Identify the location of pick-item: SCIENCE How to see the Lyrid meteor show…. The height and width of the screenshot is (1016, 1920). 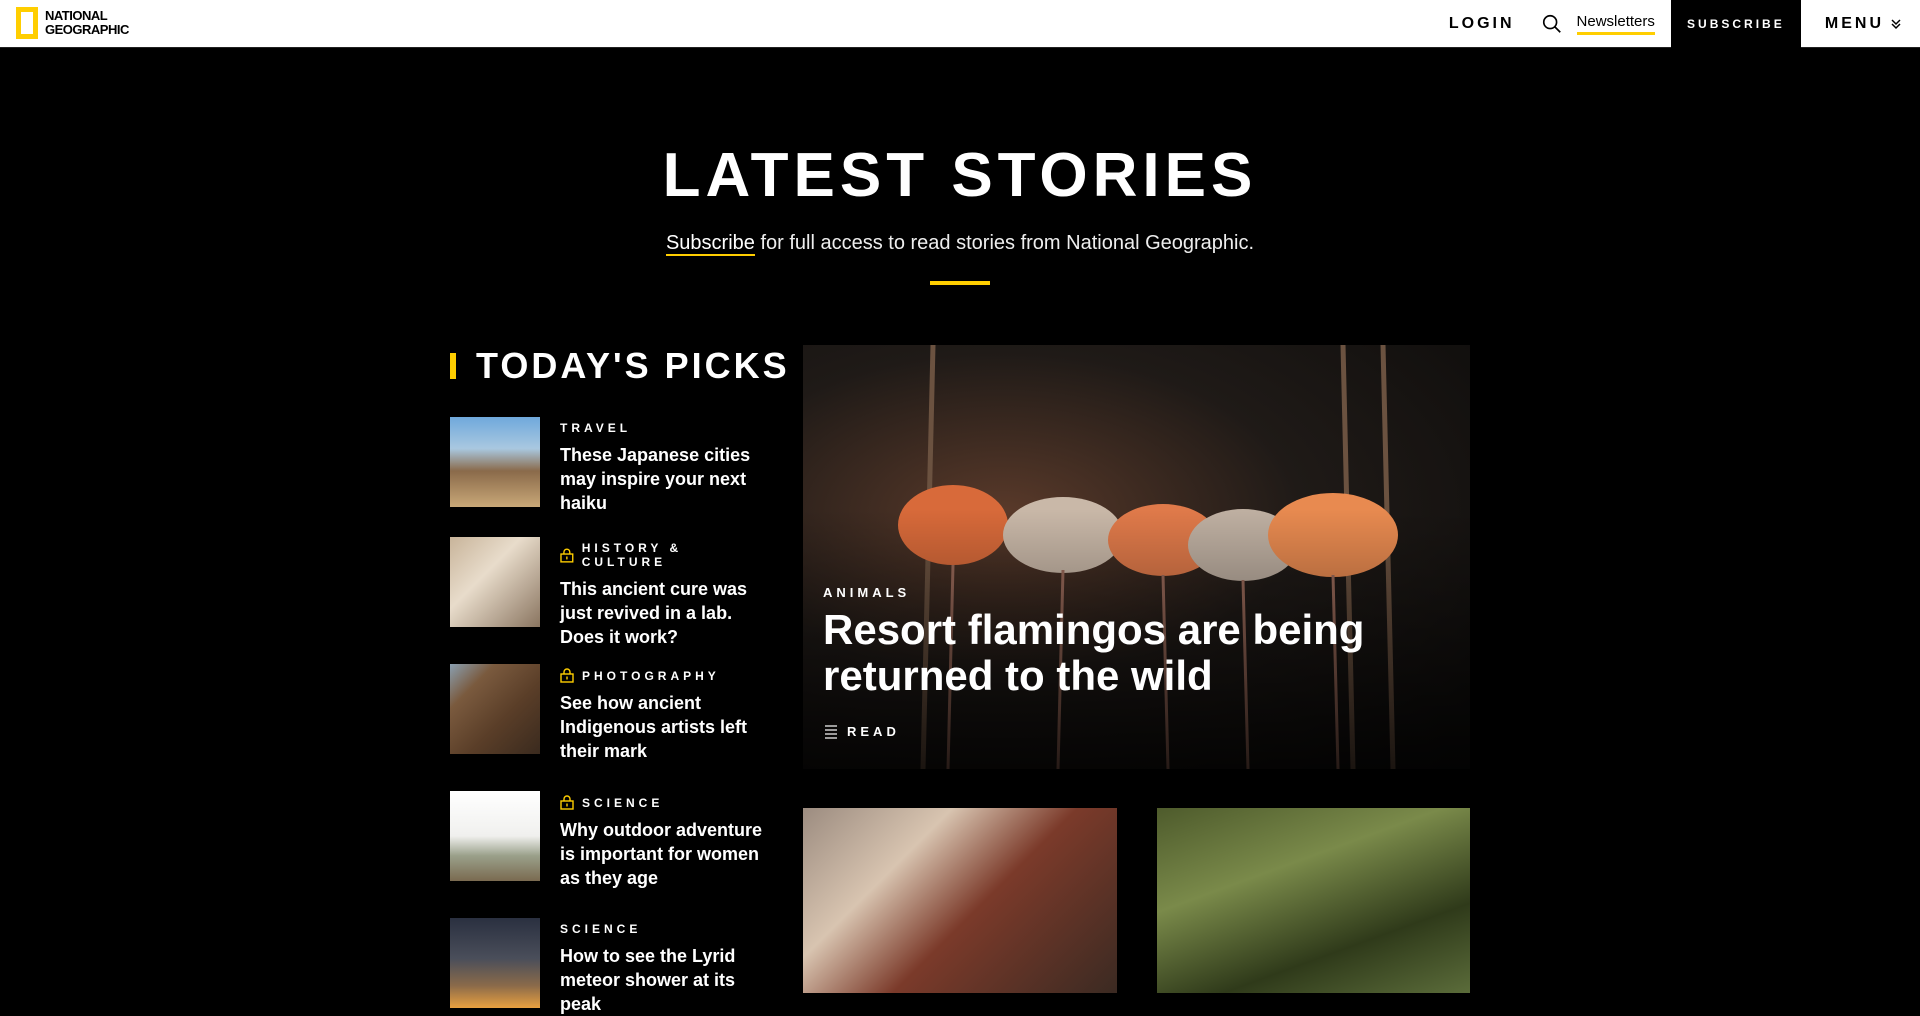
(610, 967).